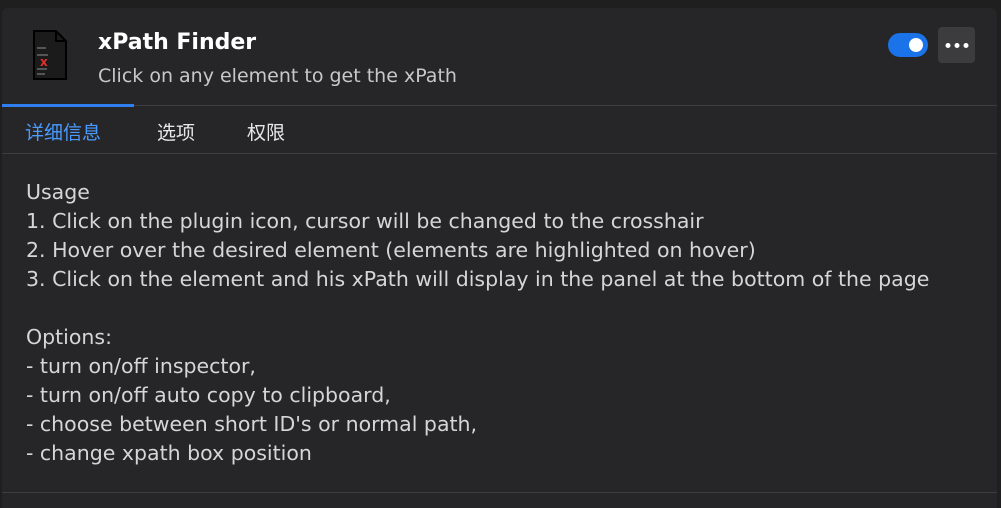 The image size is (1001, 508). What do you see at coordinates (169, 453) in the screenshot?
I see `options-item: - change xpath box position` at bounding box center [169, 453].